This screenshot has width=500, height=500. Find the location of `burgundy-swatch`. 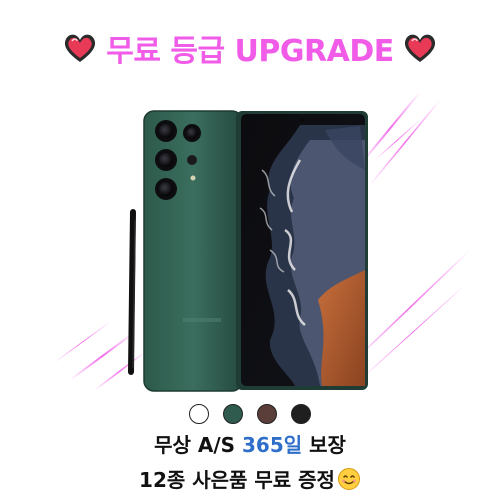

burgundy-swatch is located at coordinates (267, 414).